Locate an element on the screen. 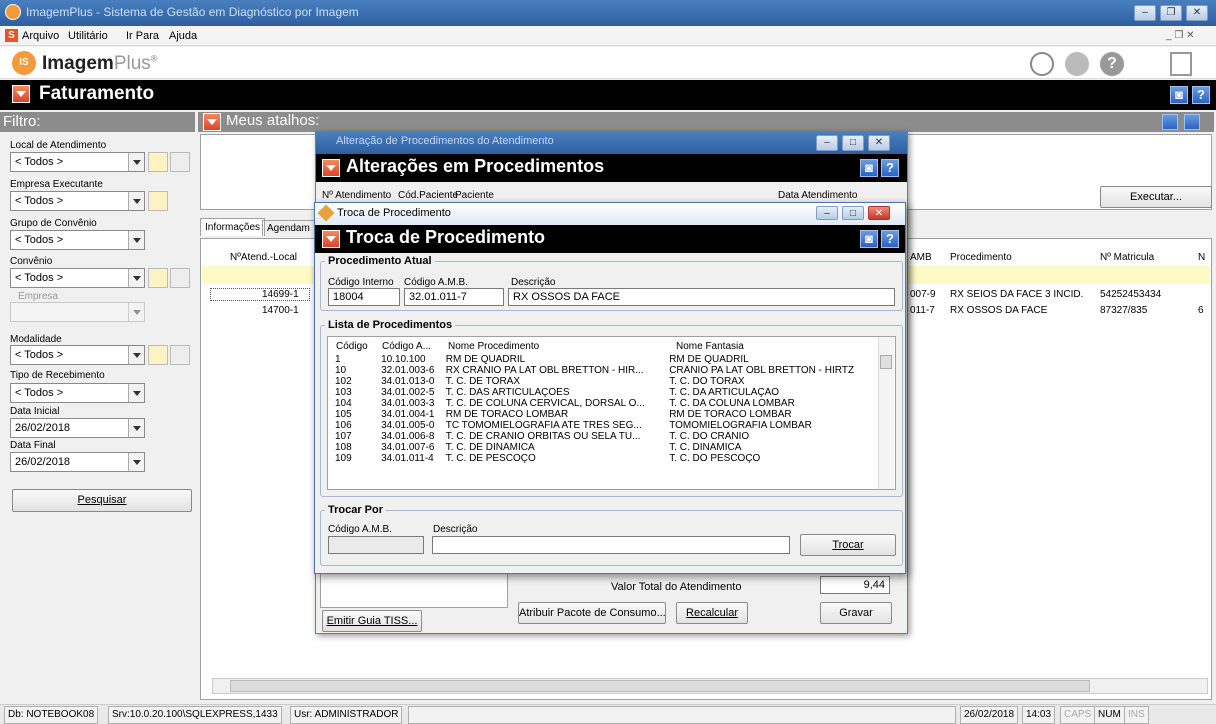 This screenshot has height=724, width=1216. row1-matricula: 54252453434 is located at coordinates (1130, 294).